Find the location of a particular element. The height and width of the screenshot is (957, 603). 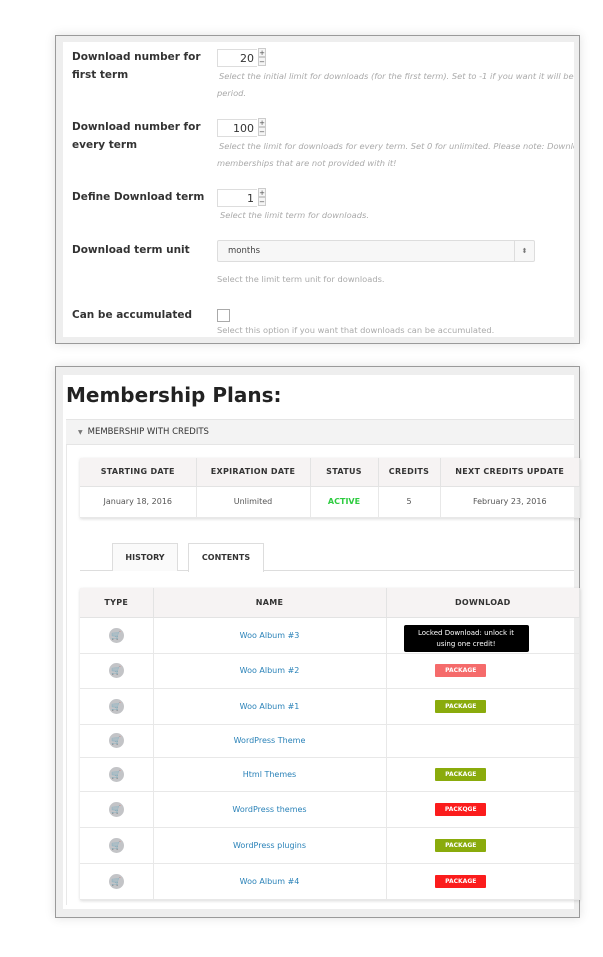

every-term-spinner: + − is located at coordinates (262, 127).